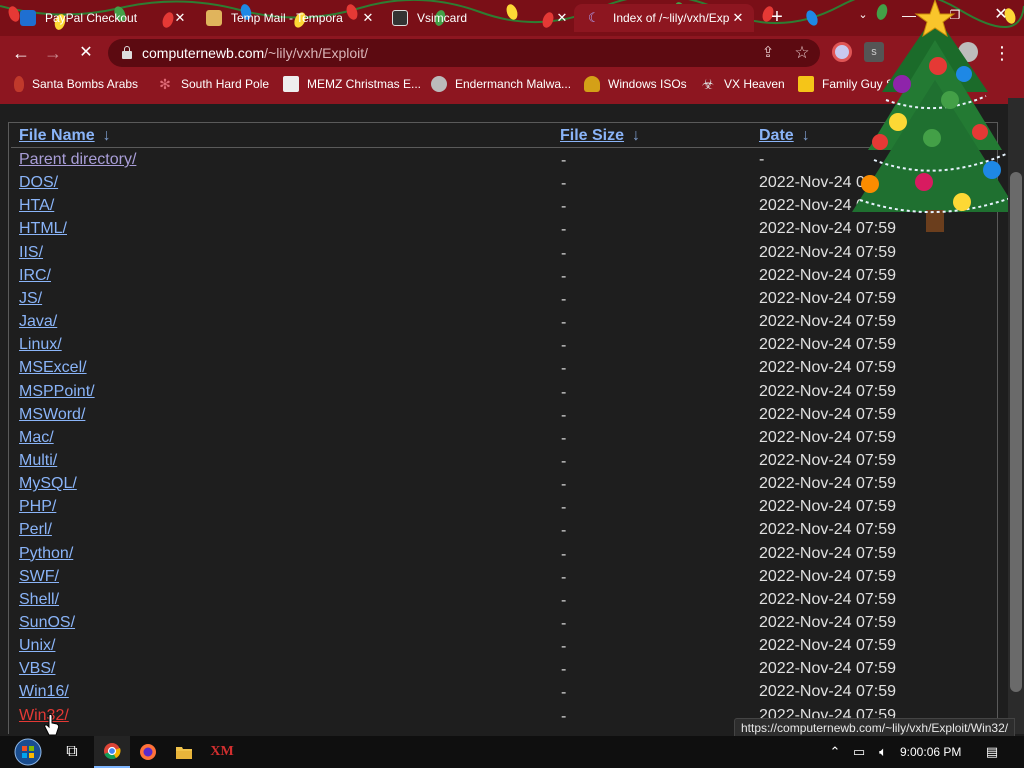  I want to click on bookmark-santa-bombs-arabs: Santa Bombs Arabs, so click(76, 84).